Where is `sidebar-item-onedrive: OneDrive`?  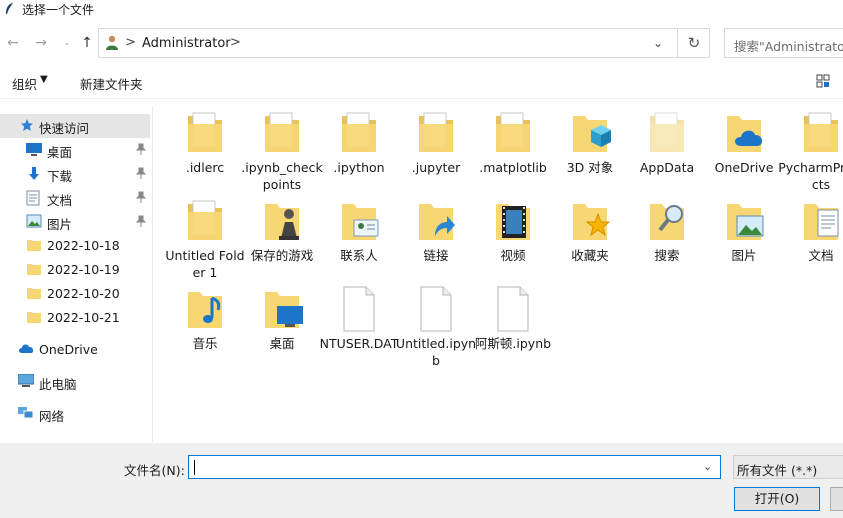
sidebar-item-onedrive: OneDrive is located at coordinates (75, 350).